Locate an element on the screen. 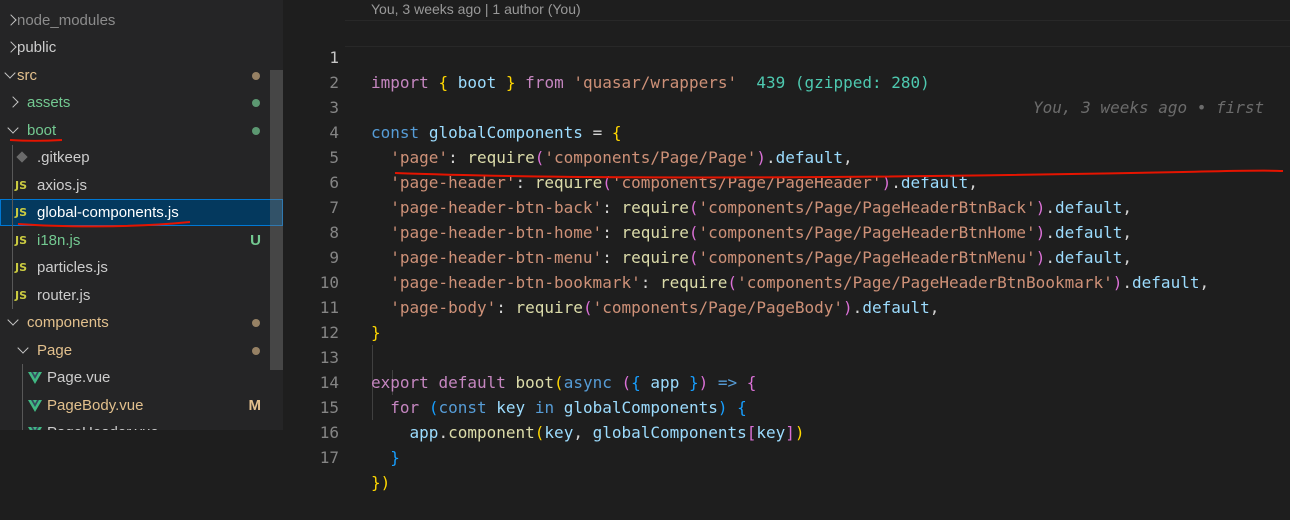 The image size is (1290, 520). git-status-badge: M is located at coordinates (255, 405).